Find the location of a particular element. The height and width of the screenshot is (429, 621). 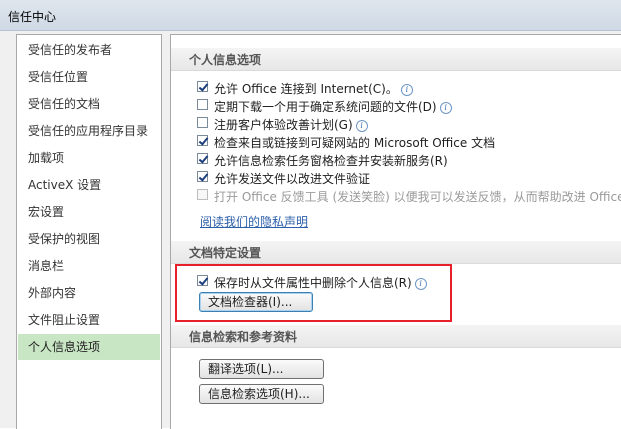

sidebar-item-external-content: 外部内容 is located at coordinates (89, 293).